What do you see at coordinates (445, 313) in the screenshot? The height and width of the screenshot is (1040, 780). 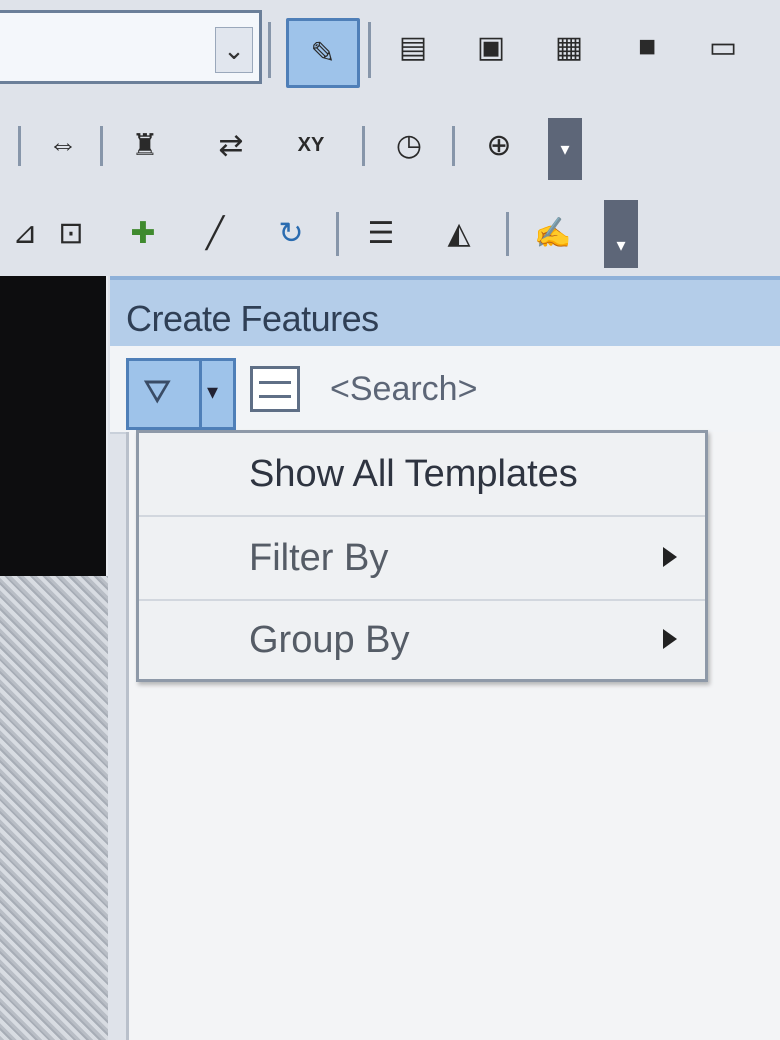 I see `create-features-header: Create Features` at bounding box center [445, 313].